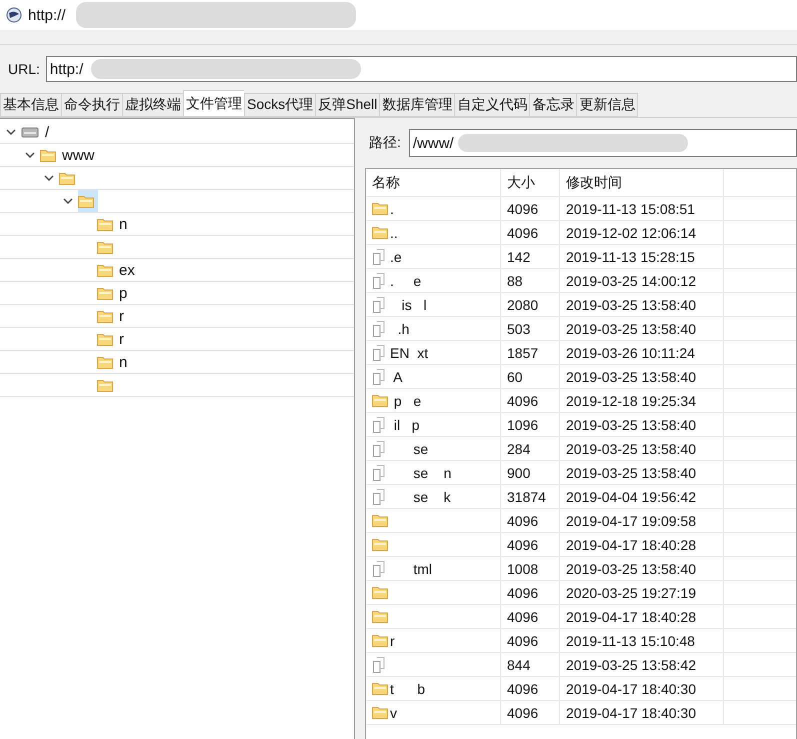 The image size is (797, 739). What do you see at coordinates (530, 376) in the screenshot?
I see `file-size: 60` at bounding box center [530, 376].